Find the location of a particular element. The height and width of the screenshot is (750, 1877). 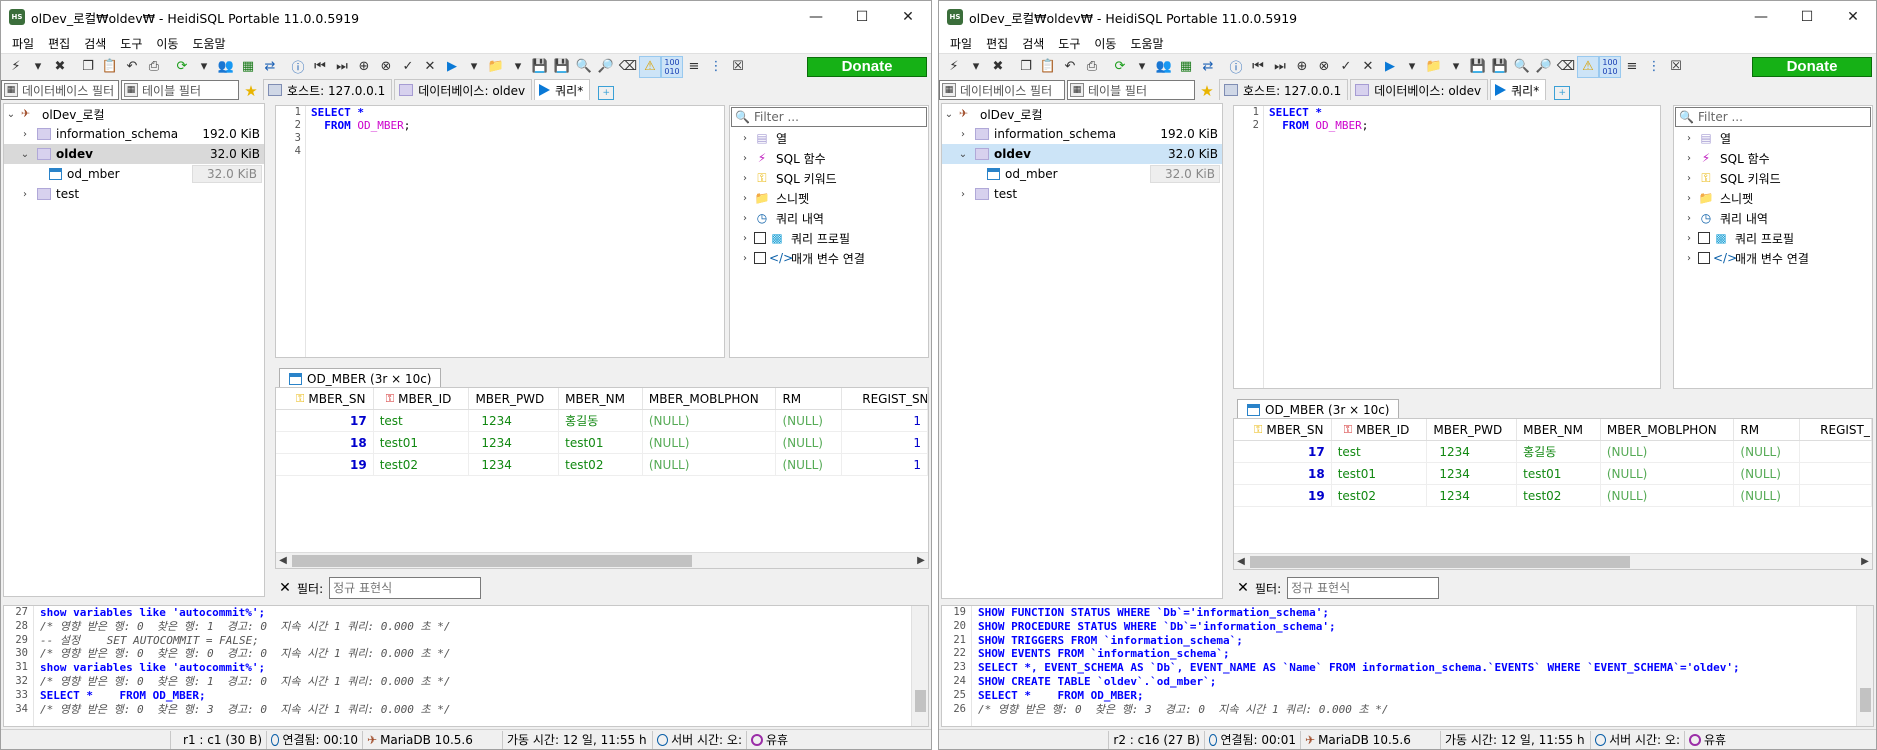

menu-tools: 도구 is located at coordinates (131, 43).